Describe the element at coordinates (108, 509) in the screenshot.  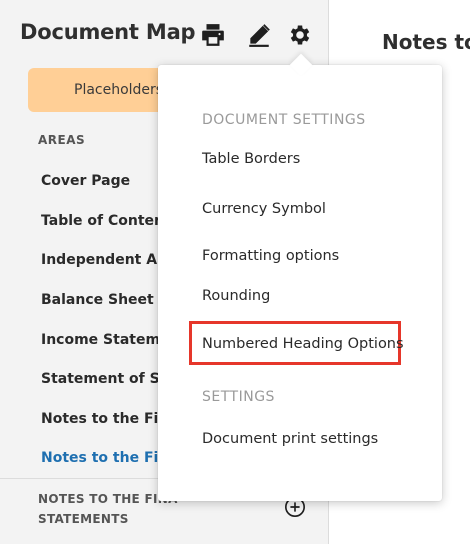
I see `notes-section-label: NOTES TO THE FINA STATEMENTS` at that location.